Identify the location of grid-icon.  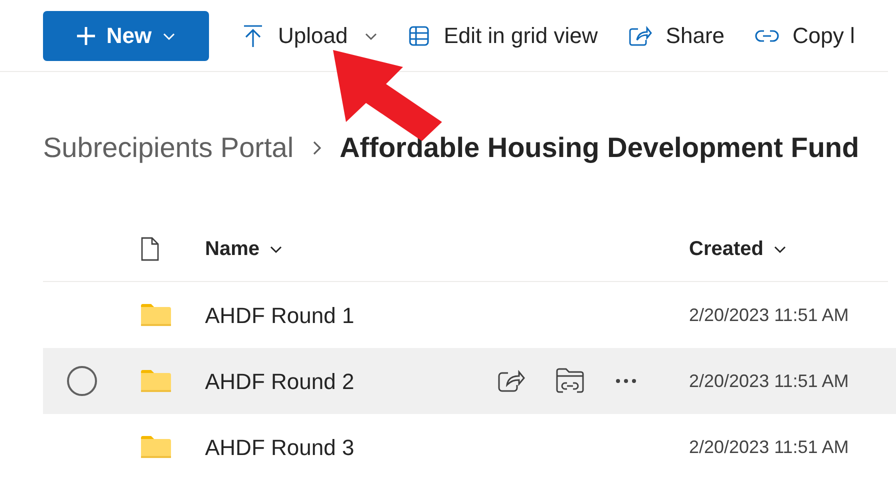
(419, 35).